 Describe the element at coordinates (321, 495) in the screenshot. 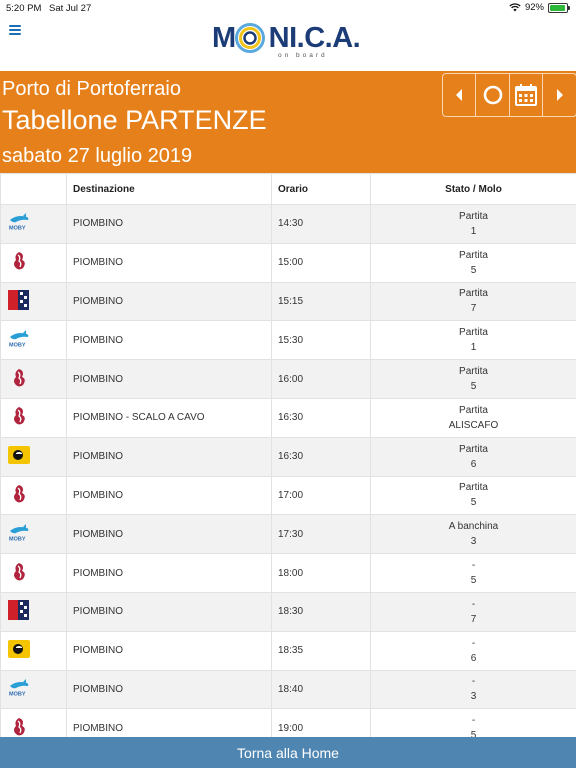

I see `time-cell: 17:00` at that location.